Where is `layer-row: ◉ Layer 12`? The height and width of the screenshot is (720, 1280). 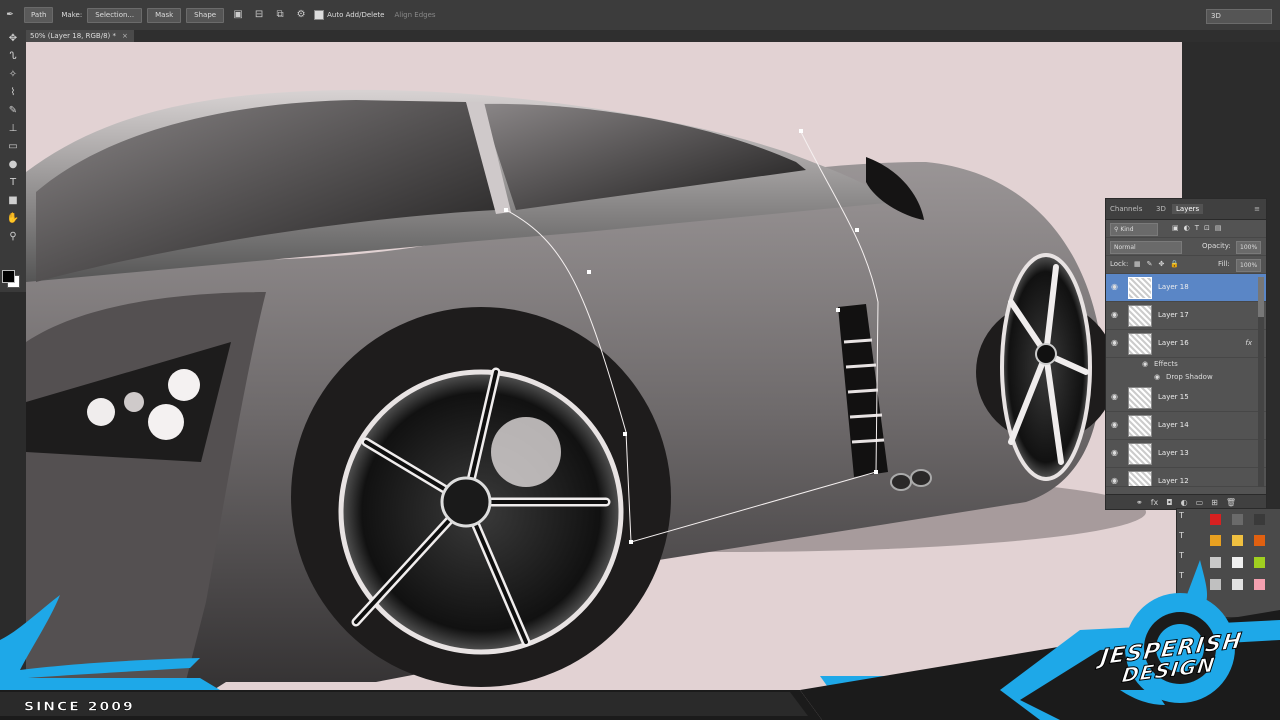 layer-row: ◉ Layer 12 is located at coordinates (1186, 477).